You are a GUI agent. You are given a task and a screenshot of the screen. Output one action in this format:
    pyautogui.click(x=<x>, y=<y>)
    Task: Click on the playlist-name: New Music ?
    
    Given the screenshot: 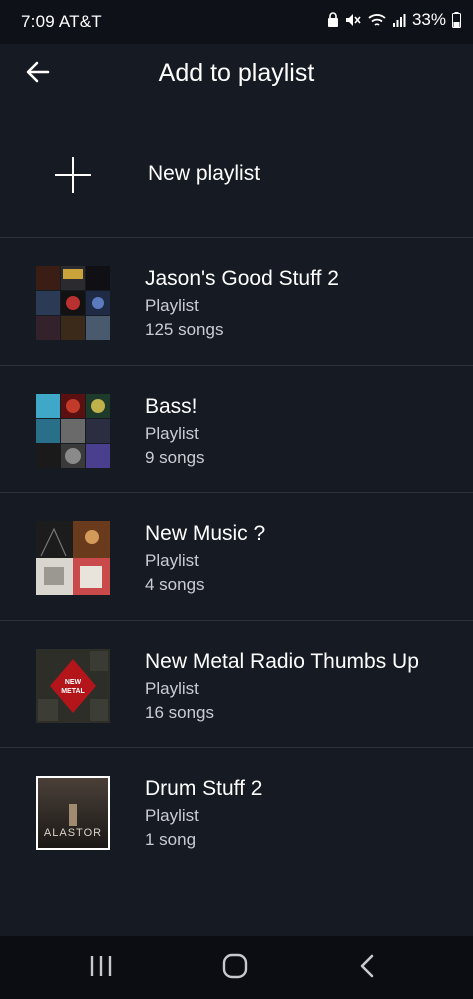 What is the action you would take?
    pyautogui.click(x=205, y=533)
    